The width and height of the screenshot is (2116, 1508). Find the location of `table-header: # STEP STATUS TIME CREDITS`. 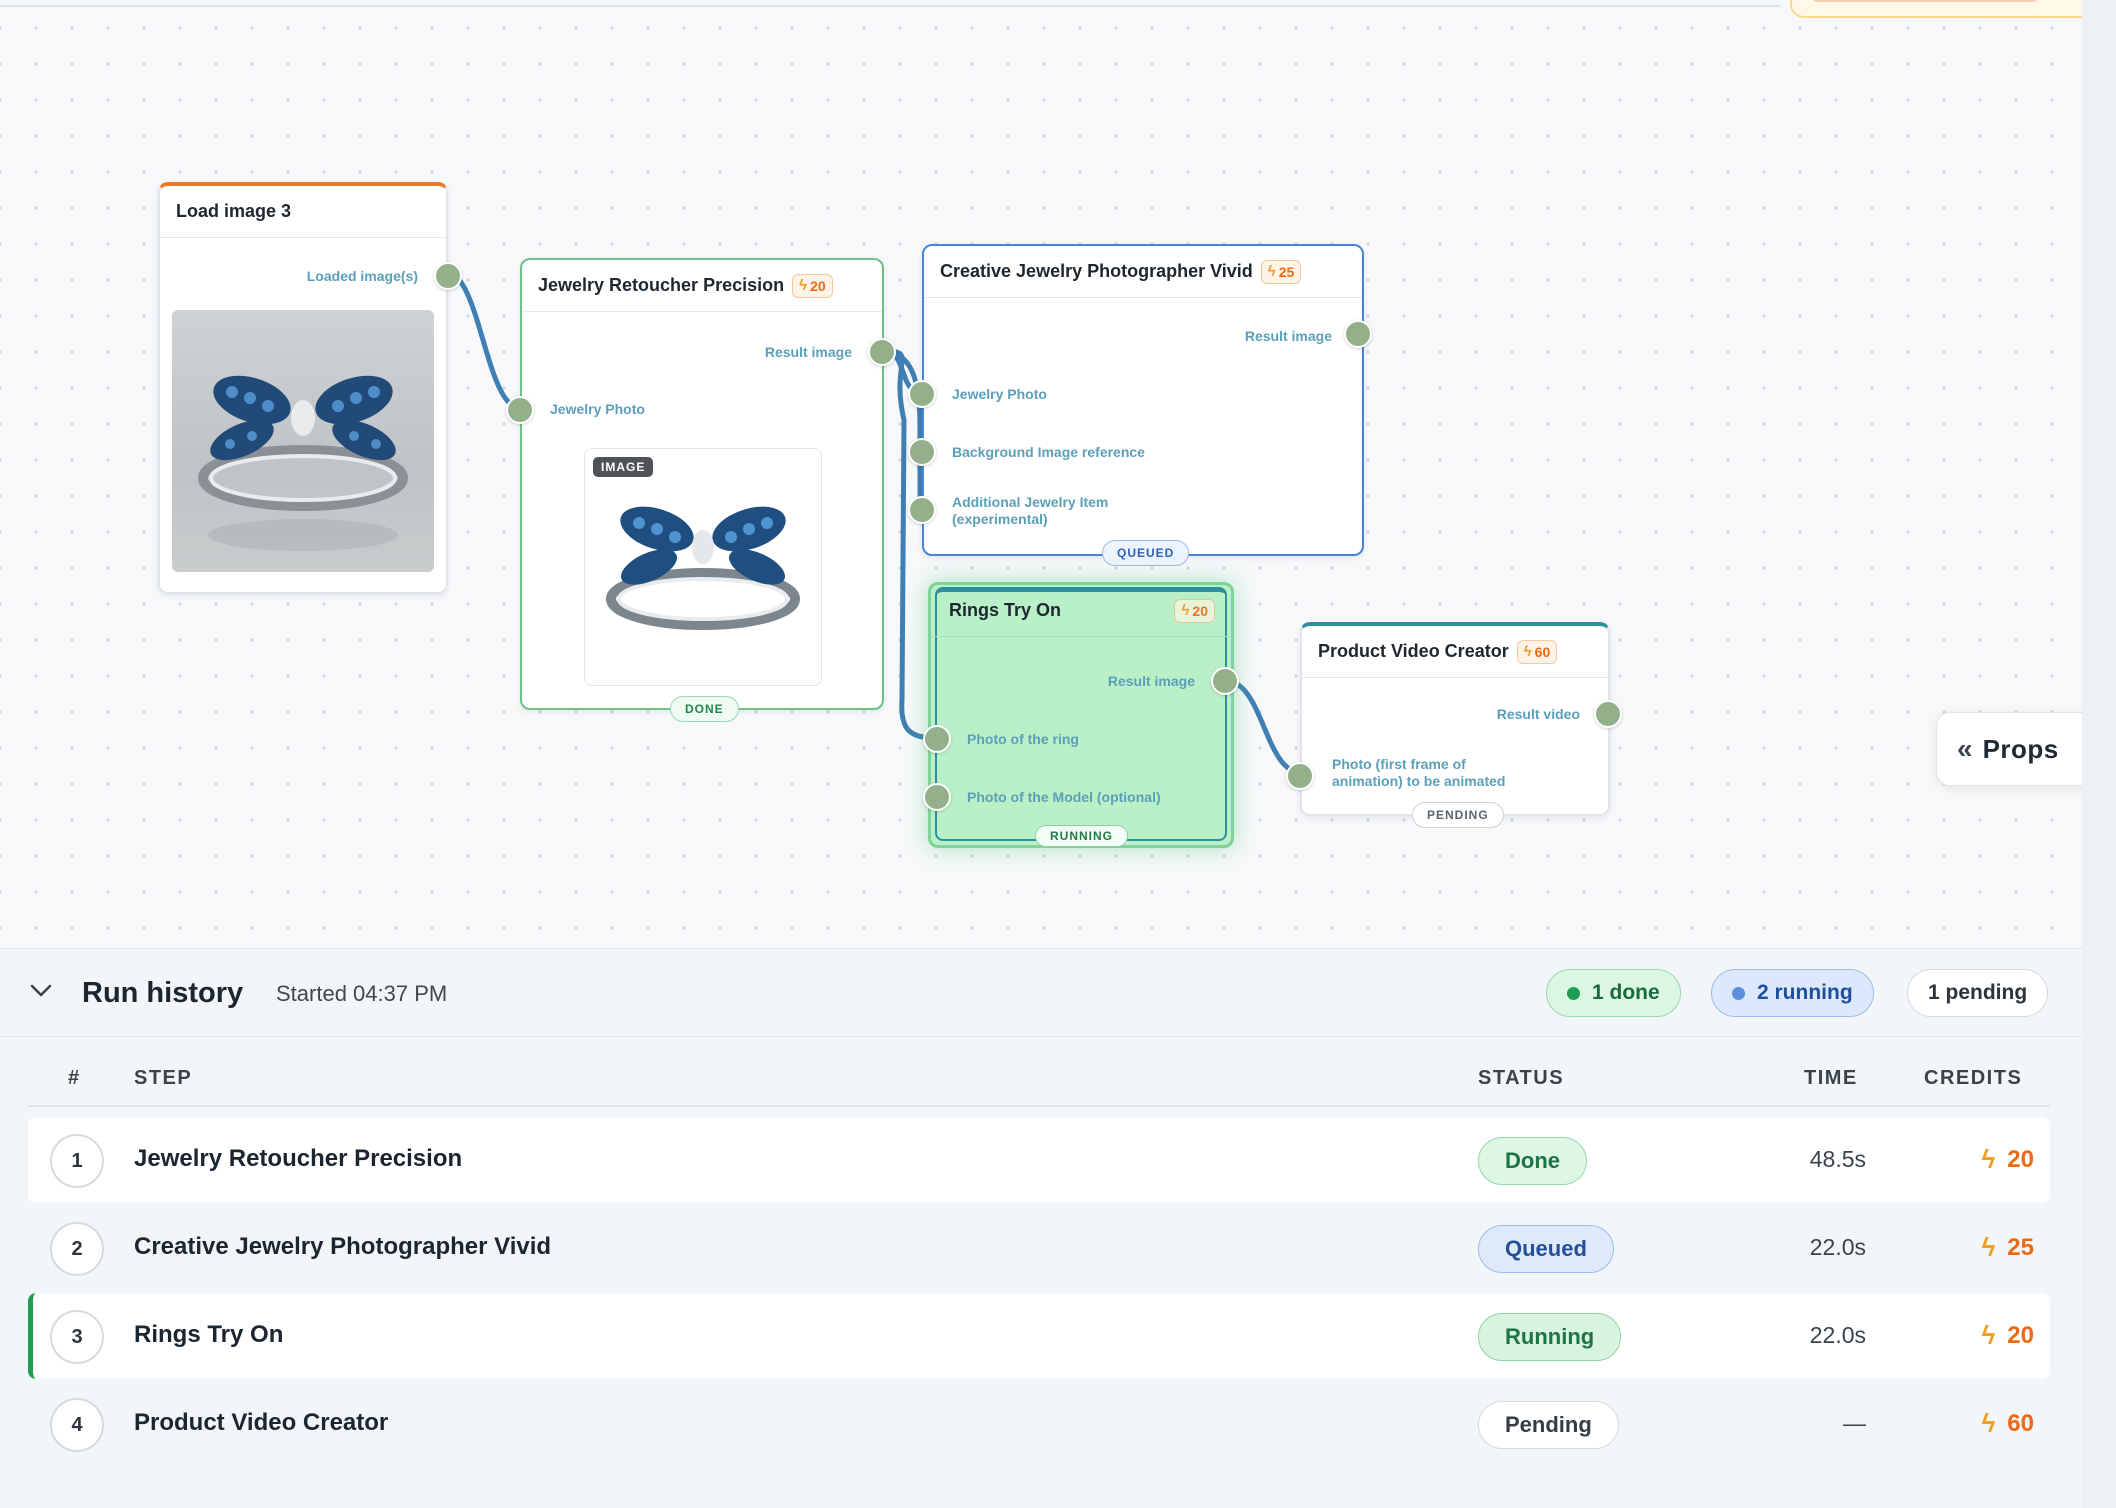

table-header: # STEP STATUS TIME CREDITS is located at coordinates (1041, 1087).